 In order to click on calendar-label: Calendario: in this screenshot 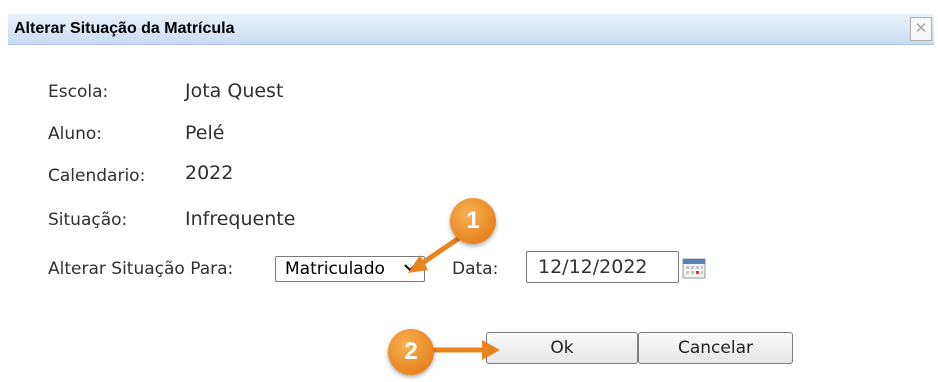, I will do `click(97, 176)`.